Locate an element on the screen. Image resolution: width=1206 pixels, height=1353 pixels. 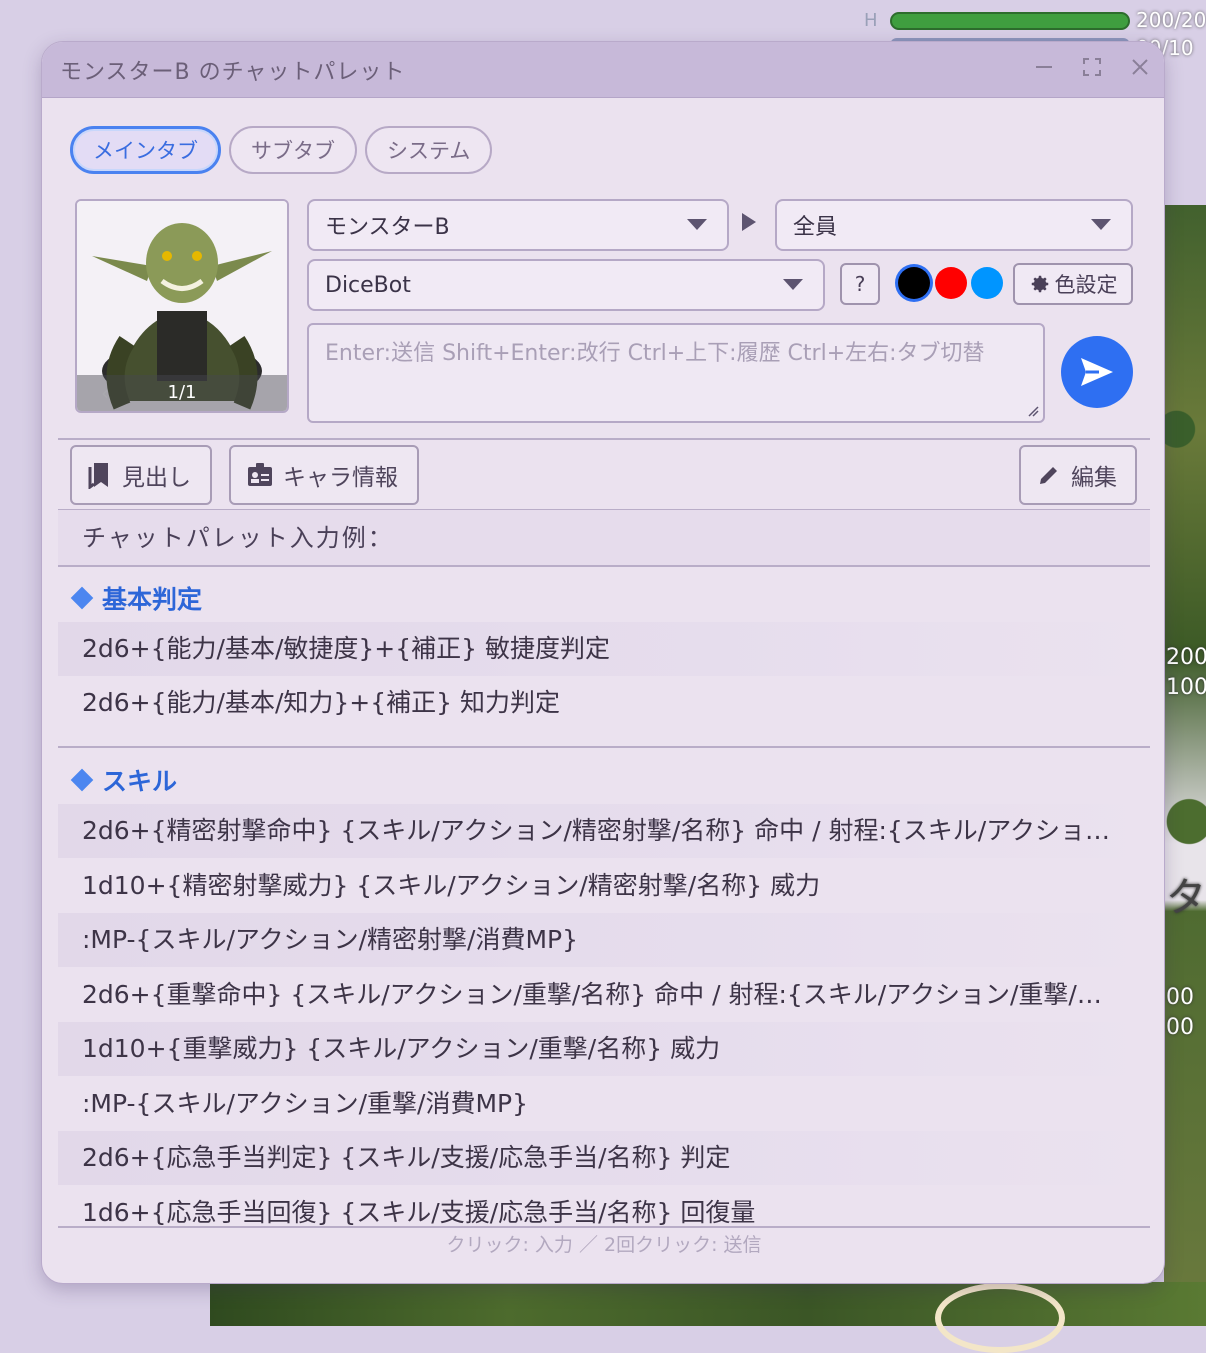
bookmark-icon is located at coordinates (98, 476).